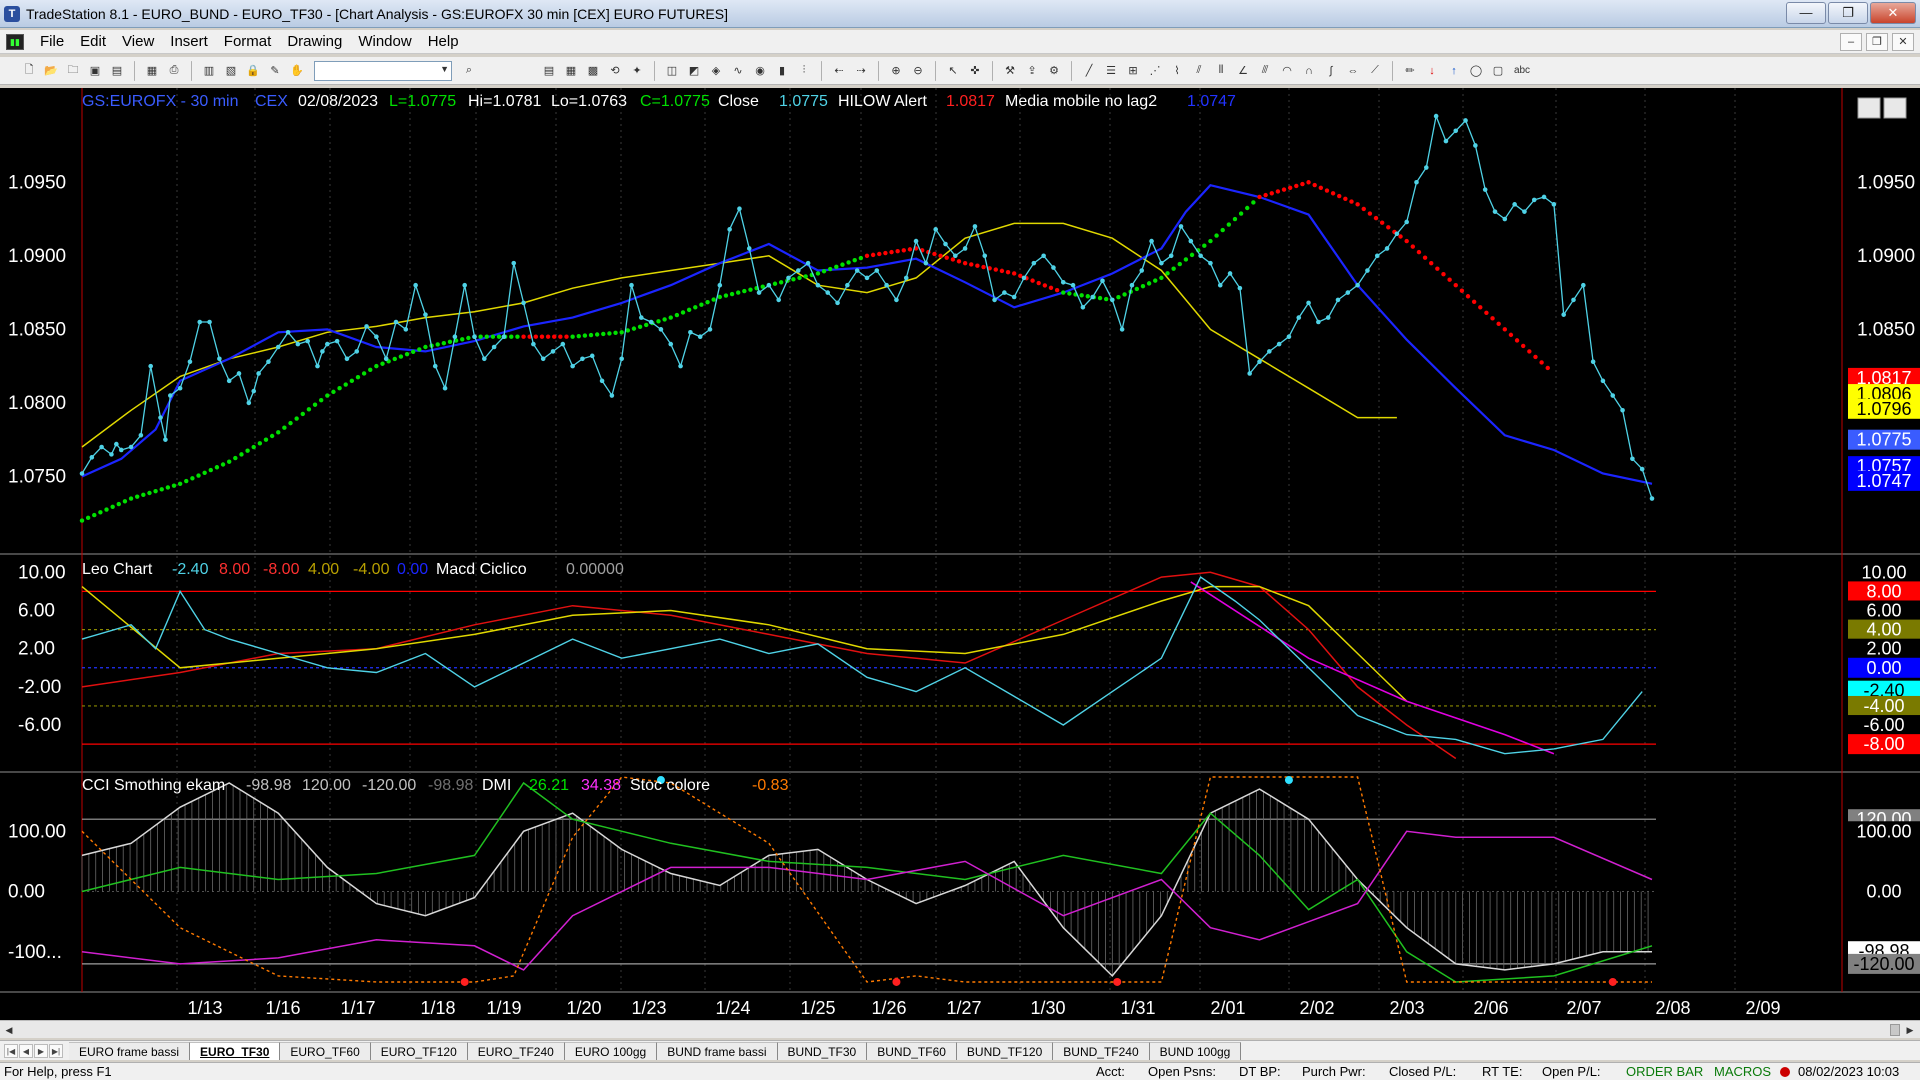  I want to click on y-axis-tick-label-right: 1.0950, so click(1886, 182).